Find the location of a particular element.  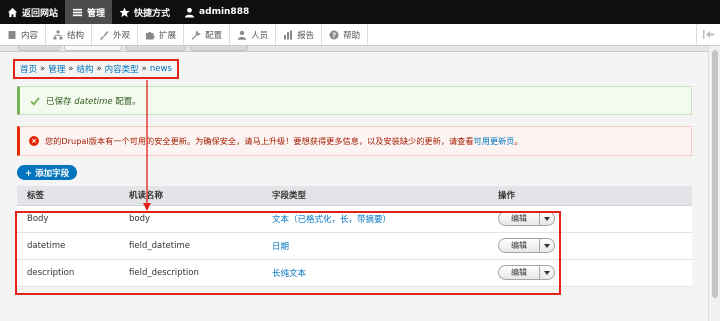

breadcrumb: 首页 » 管理 » 结构 » 内容类型 » news is located at coordinates (96, 69).